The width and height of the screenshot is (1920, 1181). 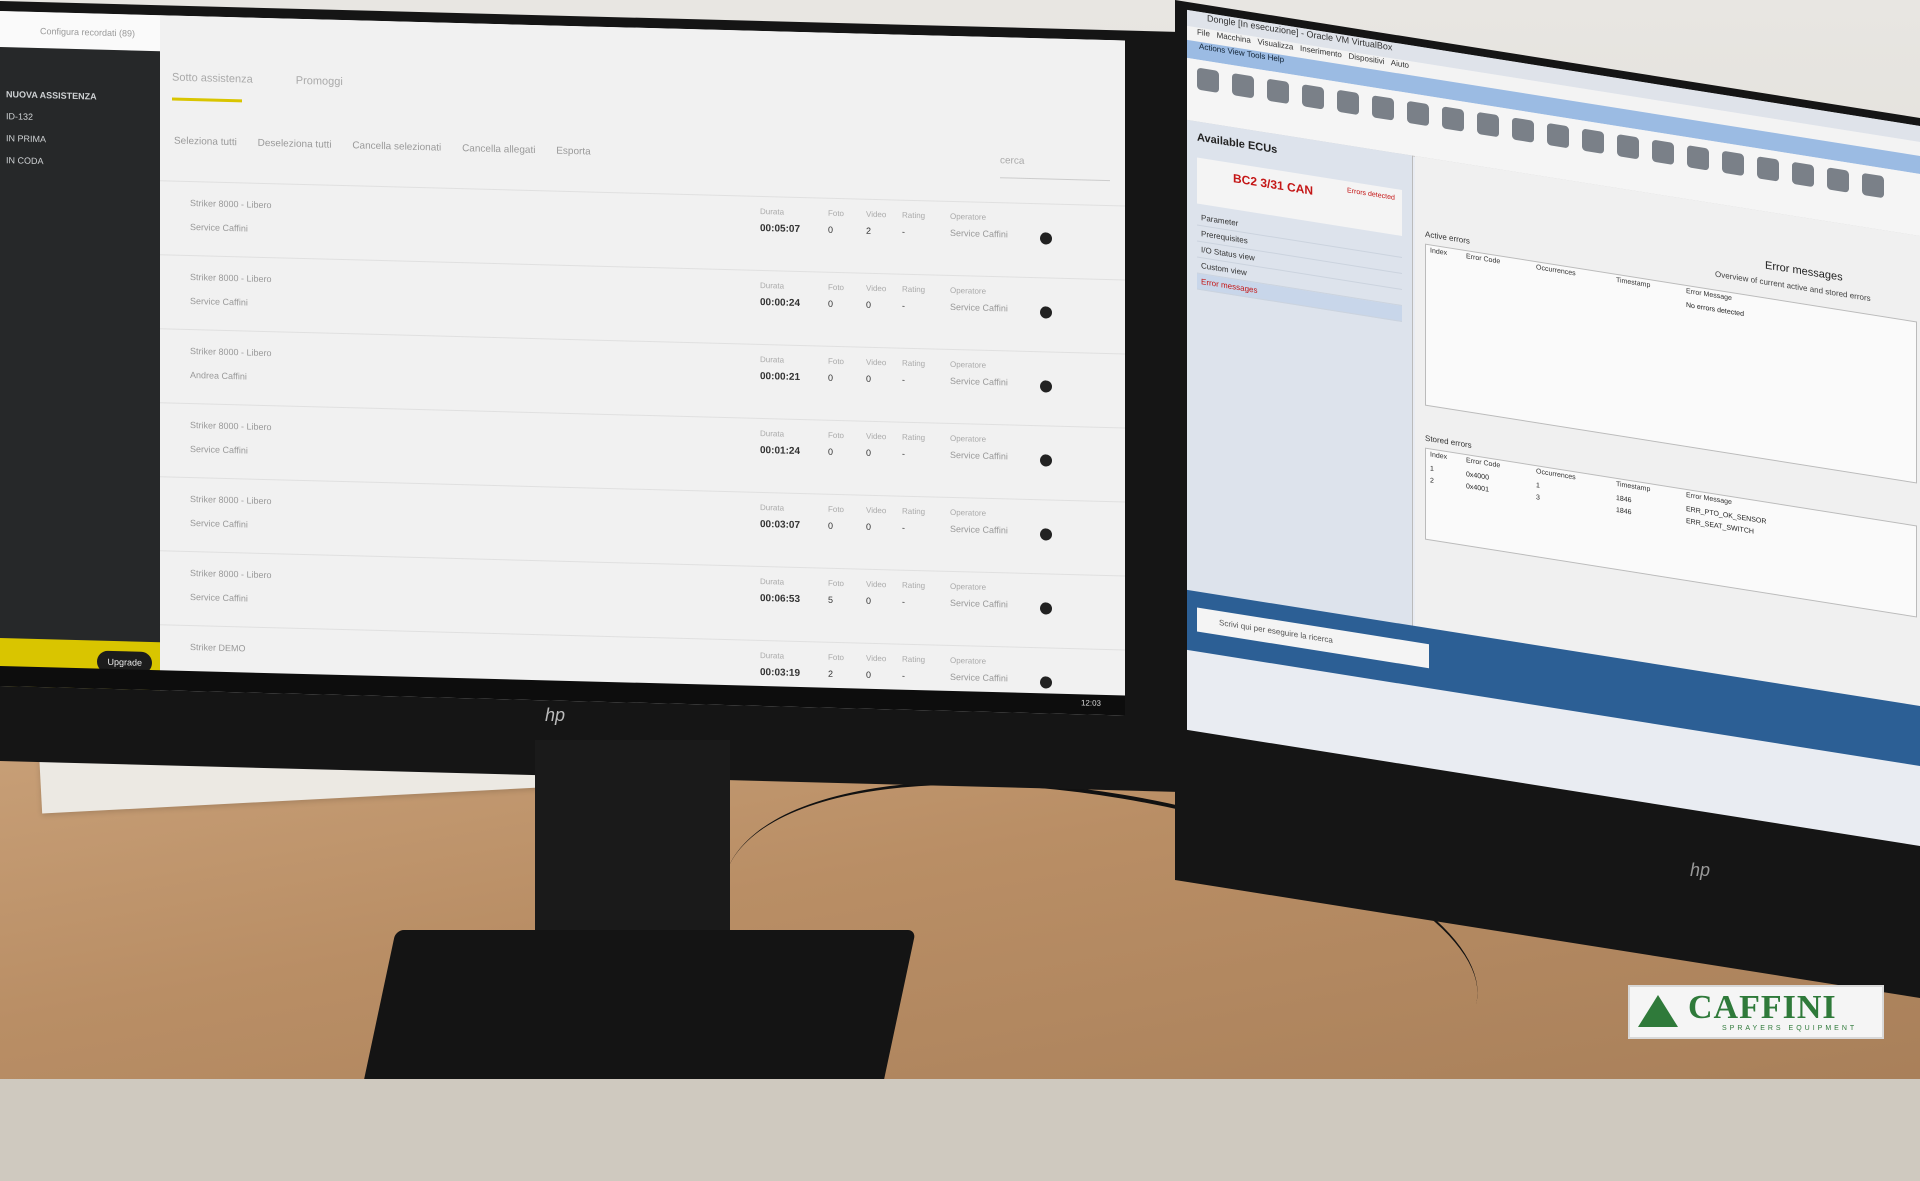 What do you see at coordinates (277, 81) in the screenshot?
I see `tab-bar: Sotto assistenza Promoggi` at bounding box center [277, 81].